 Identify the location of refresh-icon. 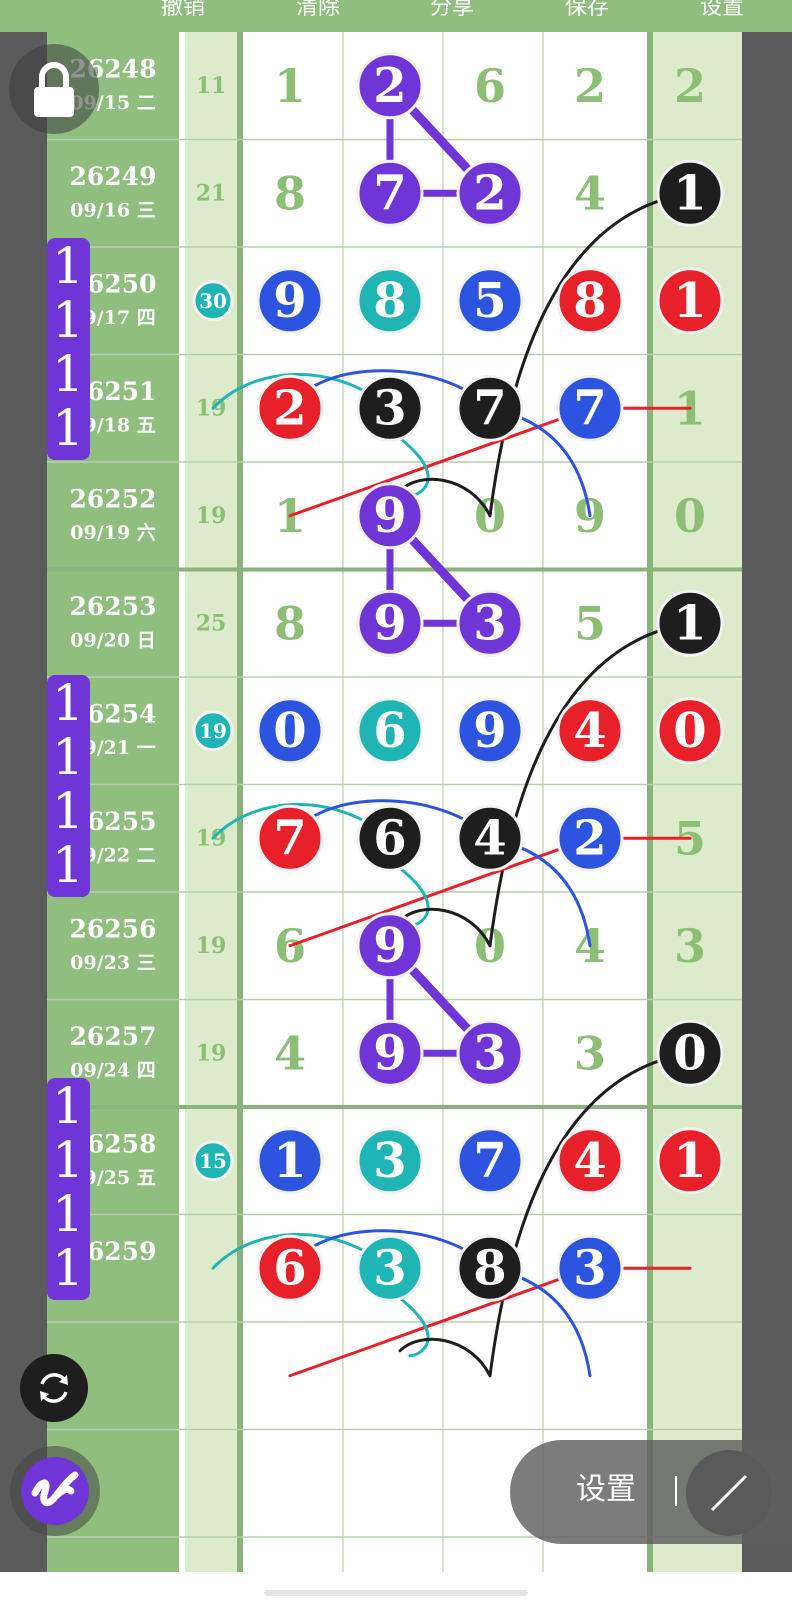
(54, 1388).